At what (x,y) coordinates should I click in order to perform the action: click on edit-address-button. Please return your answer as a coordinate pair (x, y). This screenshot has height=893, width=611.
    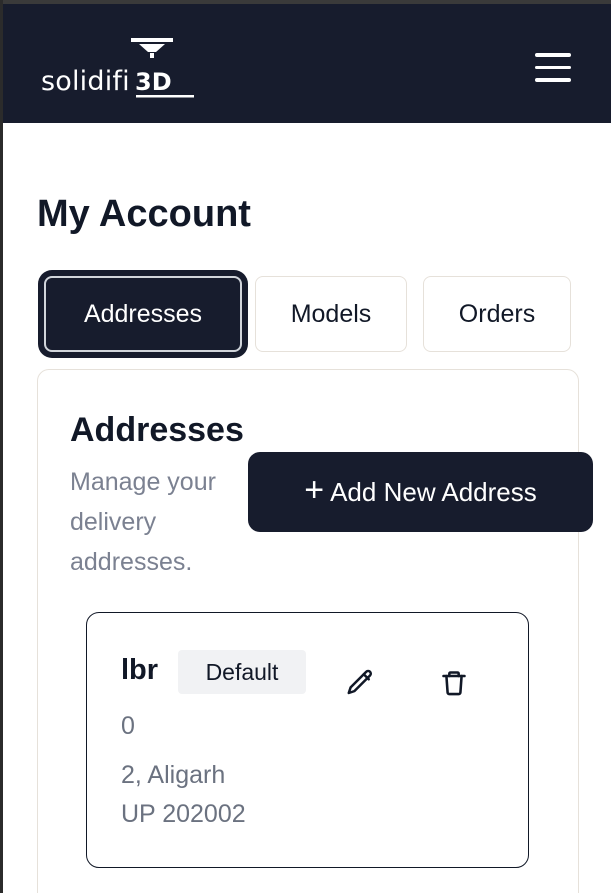
    Looking at the image, I should click on (360, 683).